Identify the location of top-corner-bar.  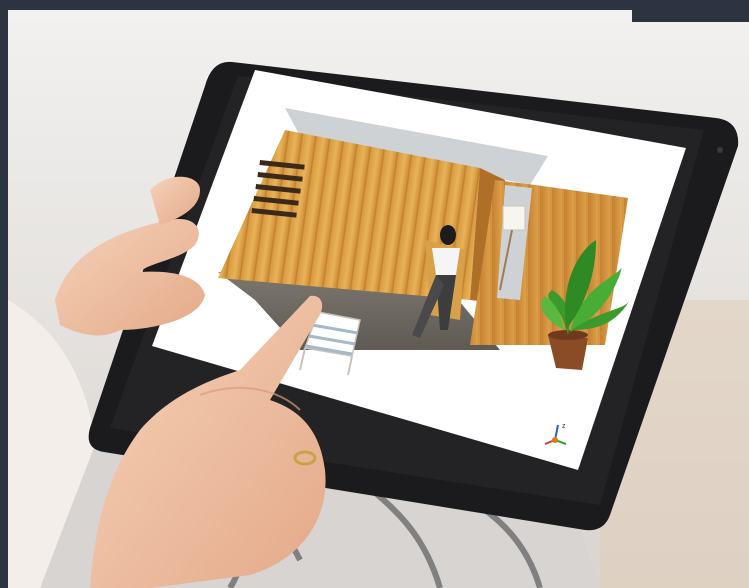
(690, 16).